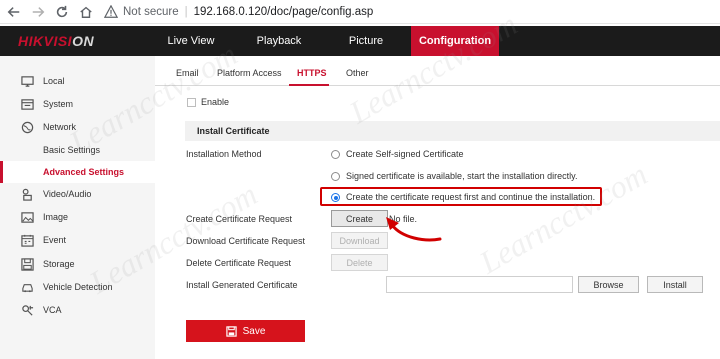  What do you see at coordinates (62, 12) in the screenshot?
I see `reload-icon` at bounding box center [62, 12].